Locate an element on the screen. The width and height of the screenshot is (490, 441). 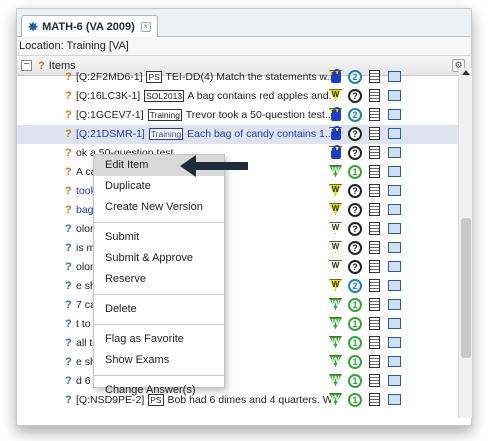
item-status-icons: W2 is located at coordinates (389, 115).